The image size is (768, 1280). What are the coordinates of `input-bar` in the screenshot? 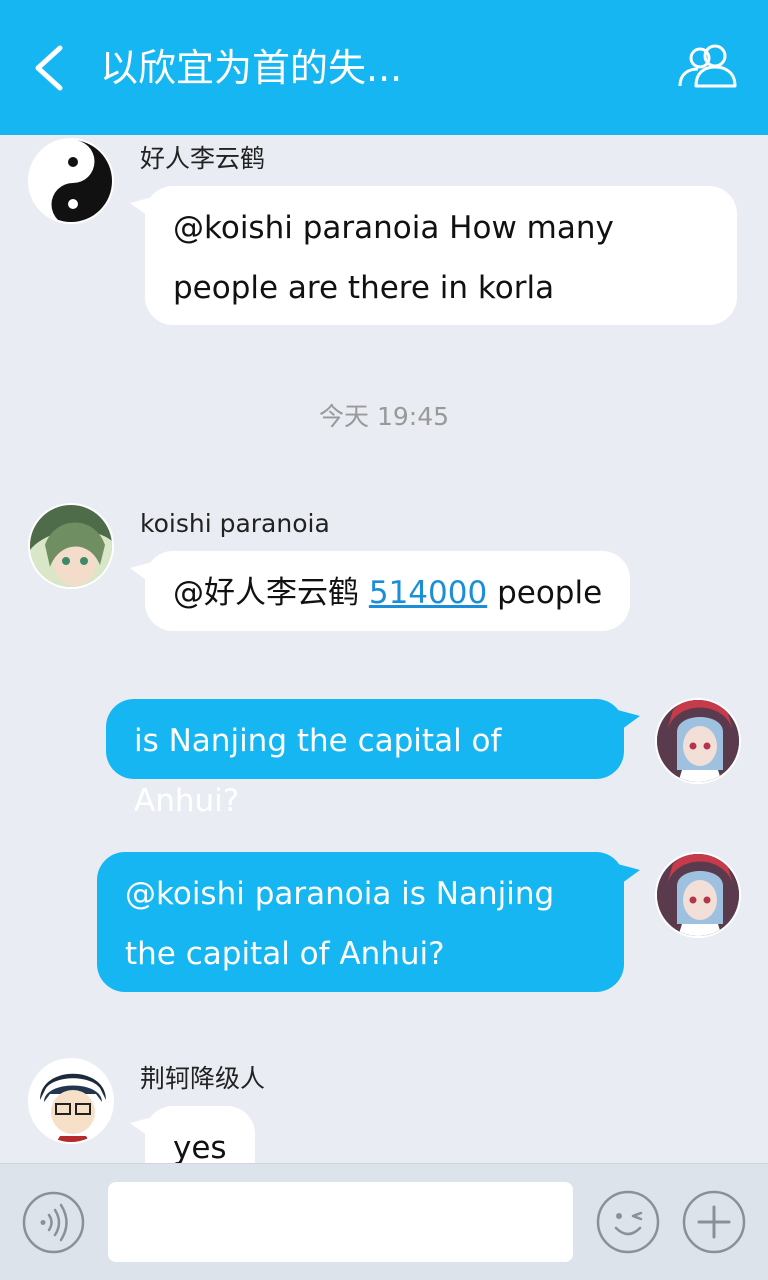 It's located at (384, 1221).